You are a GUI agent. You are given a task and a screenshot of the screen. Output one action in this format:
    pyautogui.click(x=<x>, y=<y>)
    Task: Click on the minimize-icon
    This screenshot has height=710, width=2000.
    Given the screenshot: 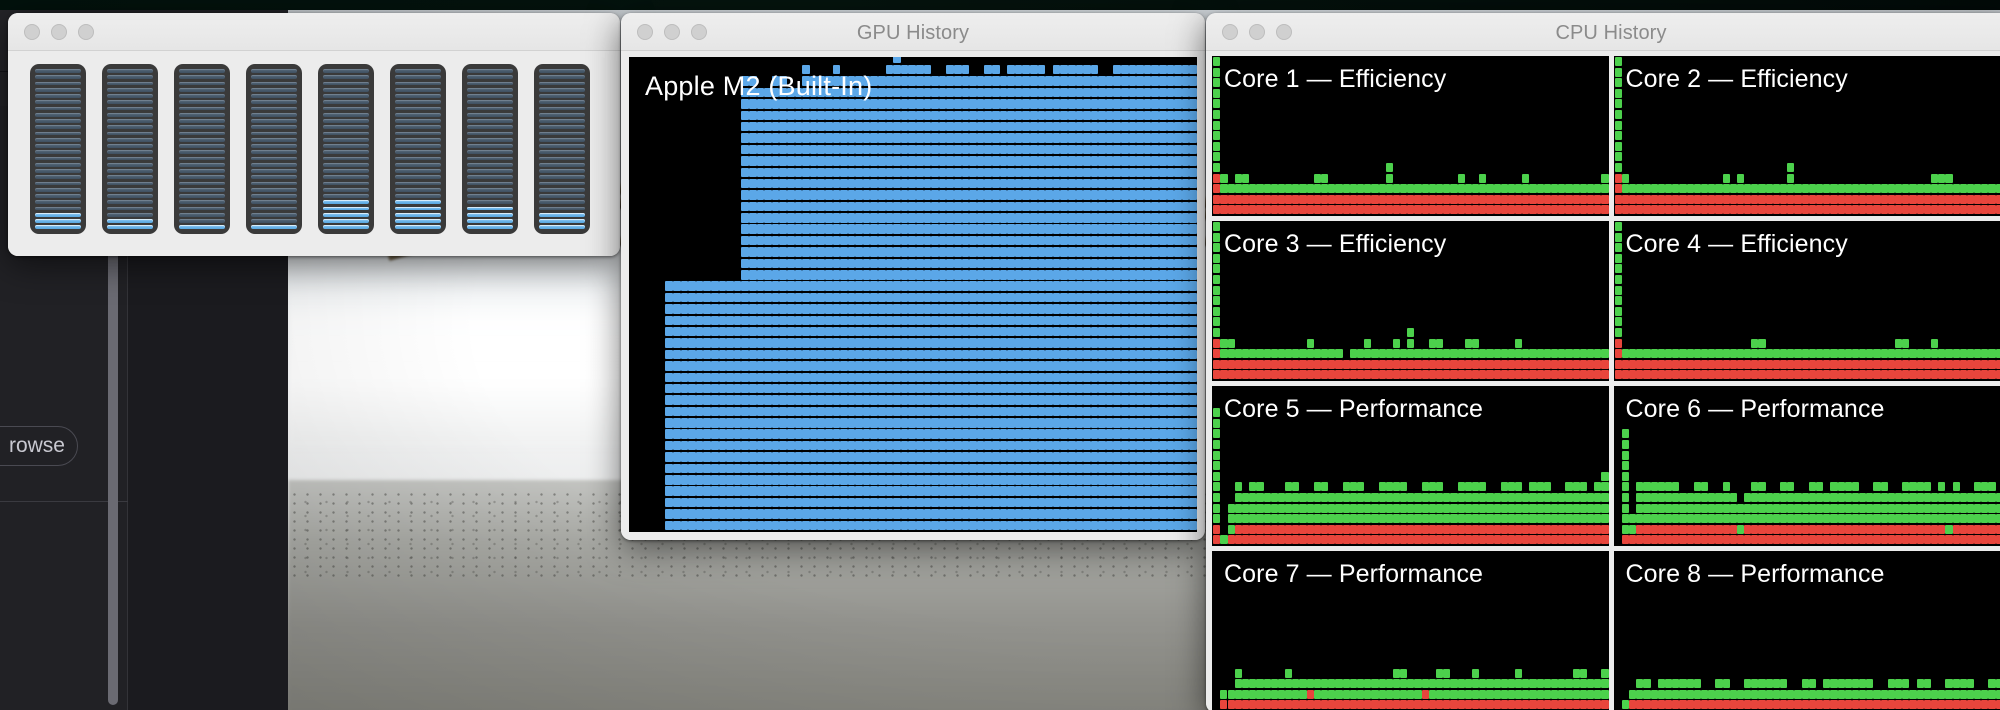 What is the action you would take?
    pyautogui.click(x=59, y=32)
    